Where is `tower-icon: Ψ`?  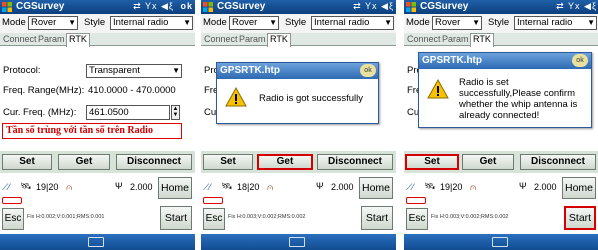 tower-icon: Ψ is located at coordinates (119, 186).